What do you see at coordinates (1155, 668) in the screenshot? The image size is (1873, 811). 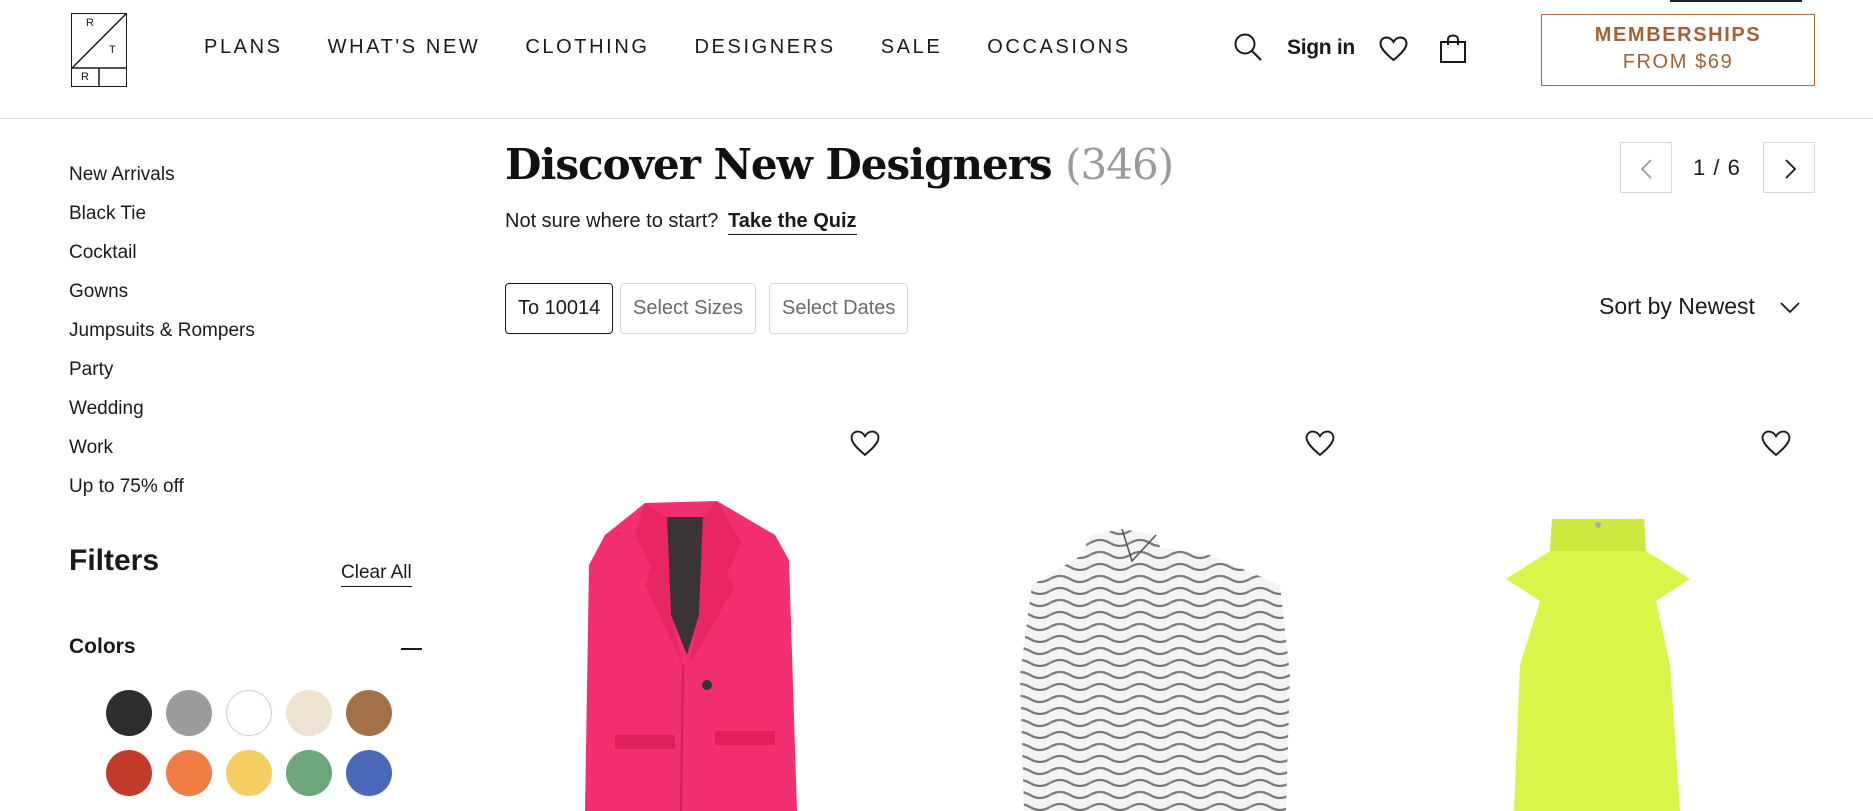 I see `product-image-swirl-top` at bounding box center [1155, 668].